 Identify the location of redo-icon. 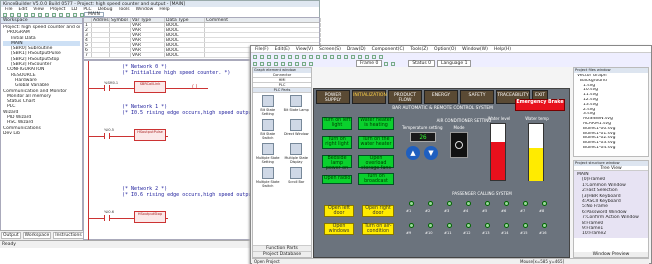
(283, 56).